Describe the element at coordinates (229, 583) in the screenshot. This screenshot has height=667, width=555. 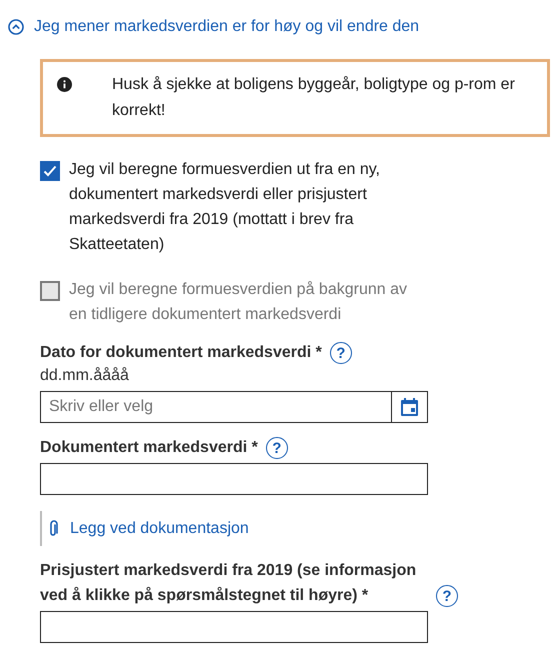
I see `field-label: Prisjustert markedsverdi fra 2019 (se informasjon ved å klikke på spørsmålstegnet til høyre) *` at that location.